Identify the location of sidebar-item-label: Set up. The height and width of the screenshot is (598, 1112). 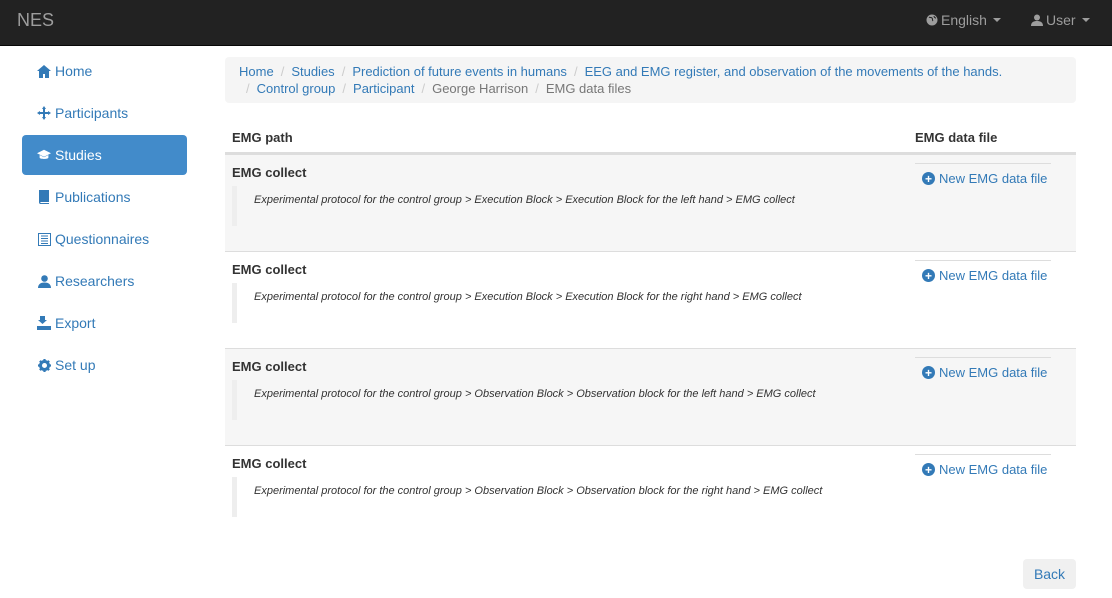
(75, 365).